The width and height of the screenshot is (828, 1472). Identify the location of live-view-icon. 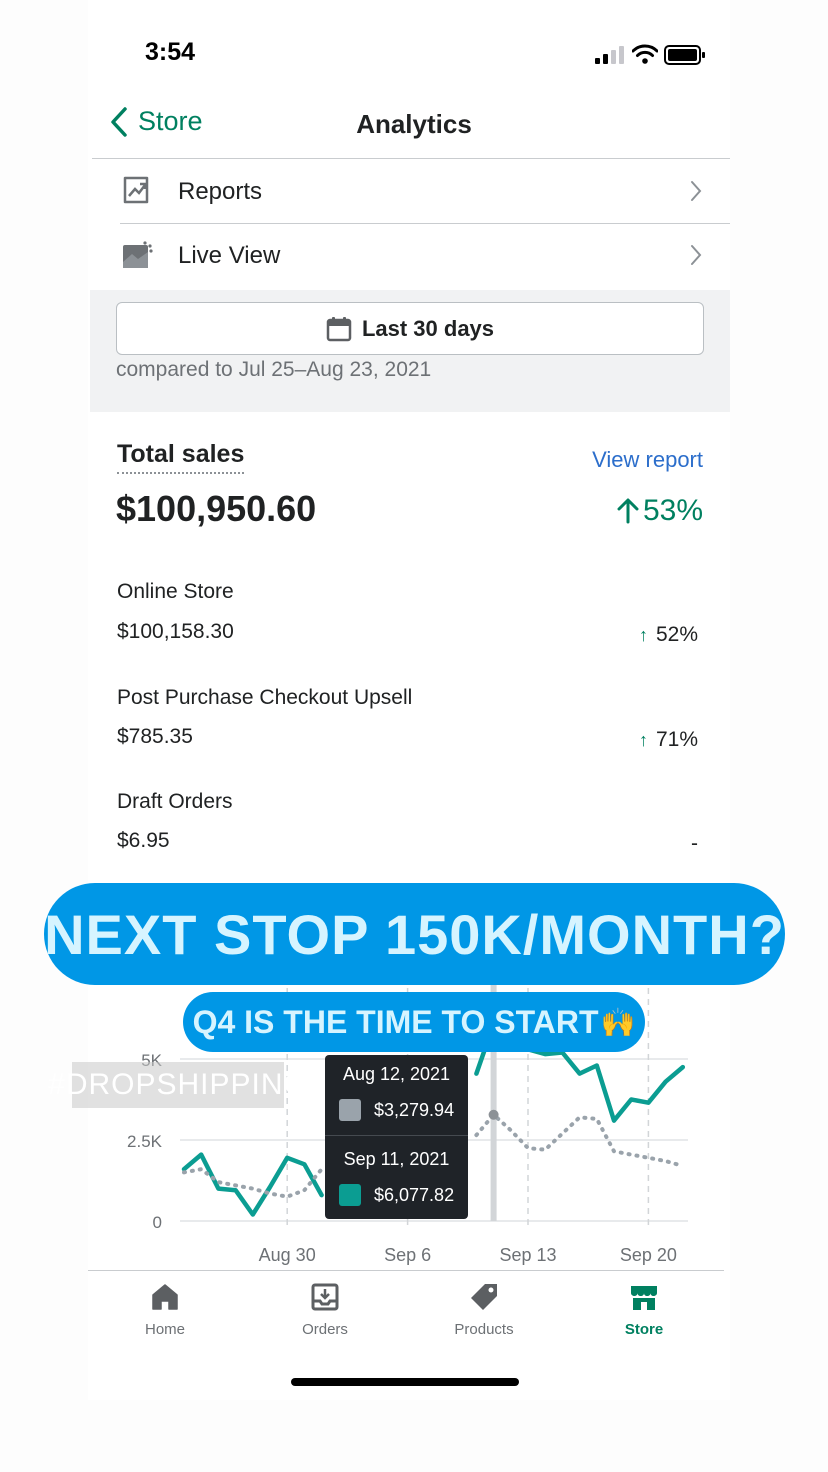
(138, 254).